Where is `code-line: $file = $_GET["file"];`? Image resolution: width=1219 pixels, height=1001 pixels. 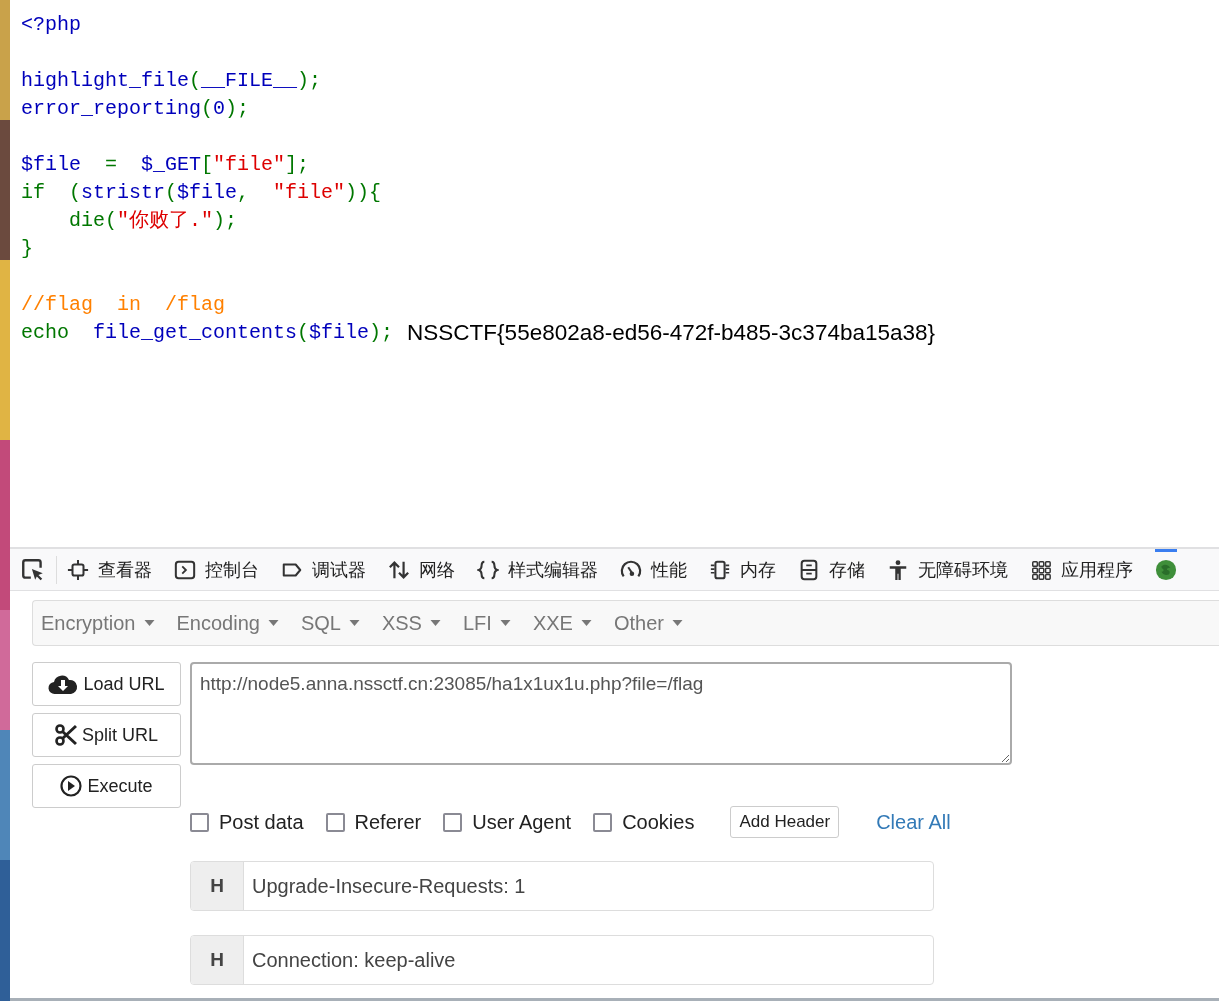 code-line: $file = $_GET["file"]; is located at coordinates (165, 165).